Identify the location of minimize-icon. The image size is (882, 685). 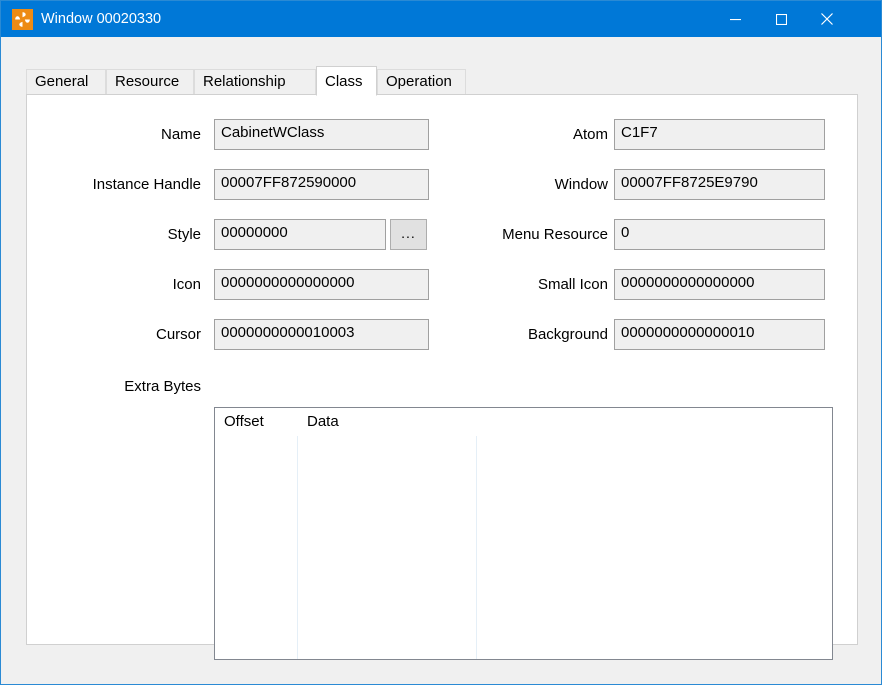
(735, 19).